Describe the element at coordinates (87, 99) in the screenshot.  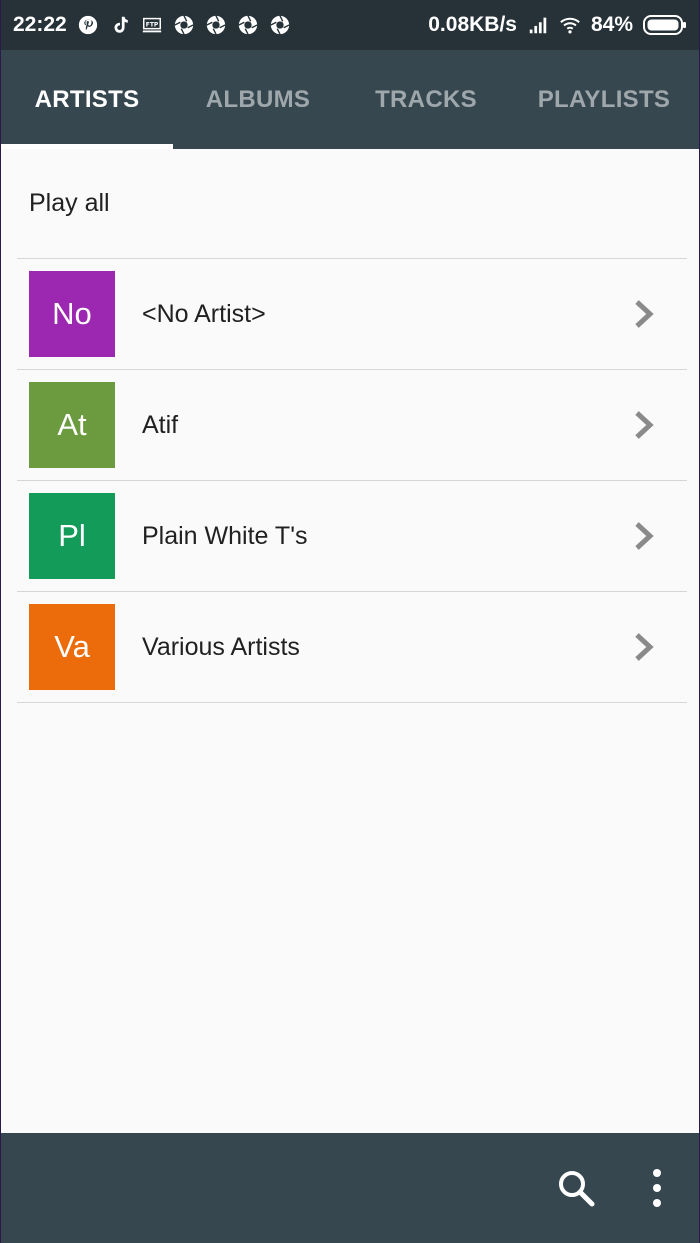
I see `tab-artists: ARTISTS` at that location.